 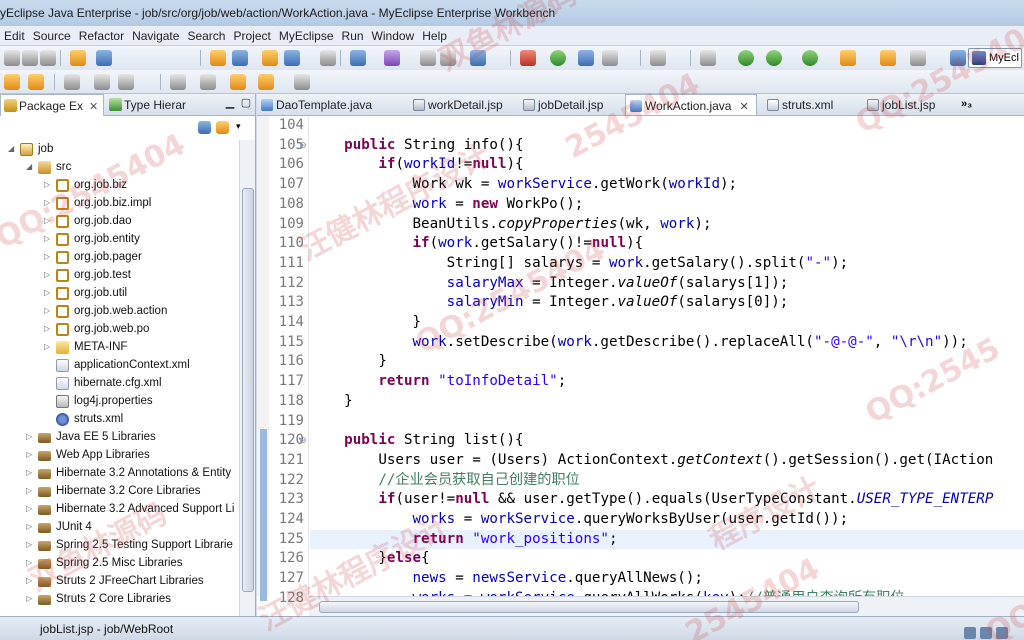 What do you see at coordinates (52, 35) in the screenshot?
I see `menu-source: Source` at bounding box center [52, 35].